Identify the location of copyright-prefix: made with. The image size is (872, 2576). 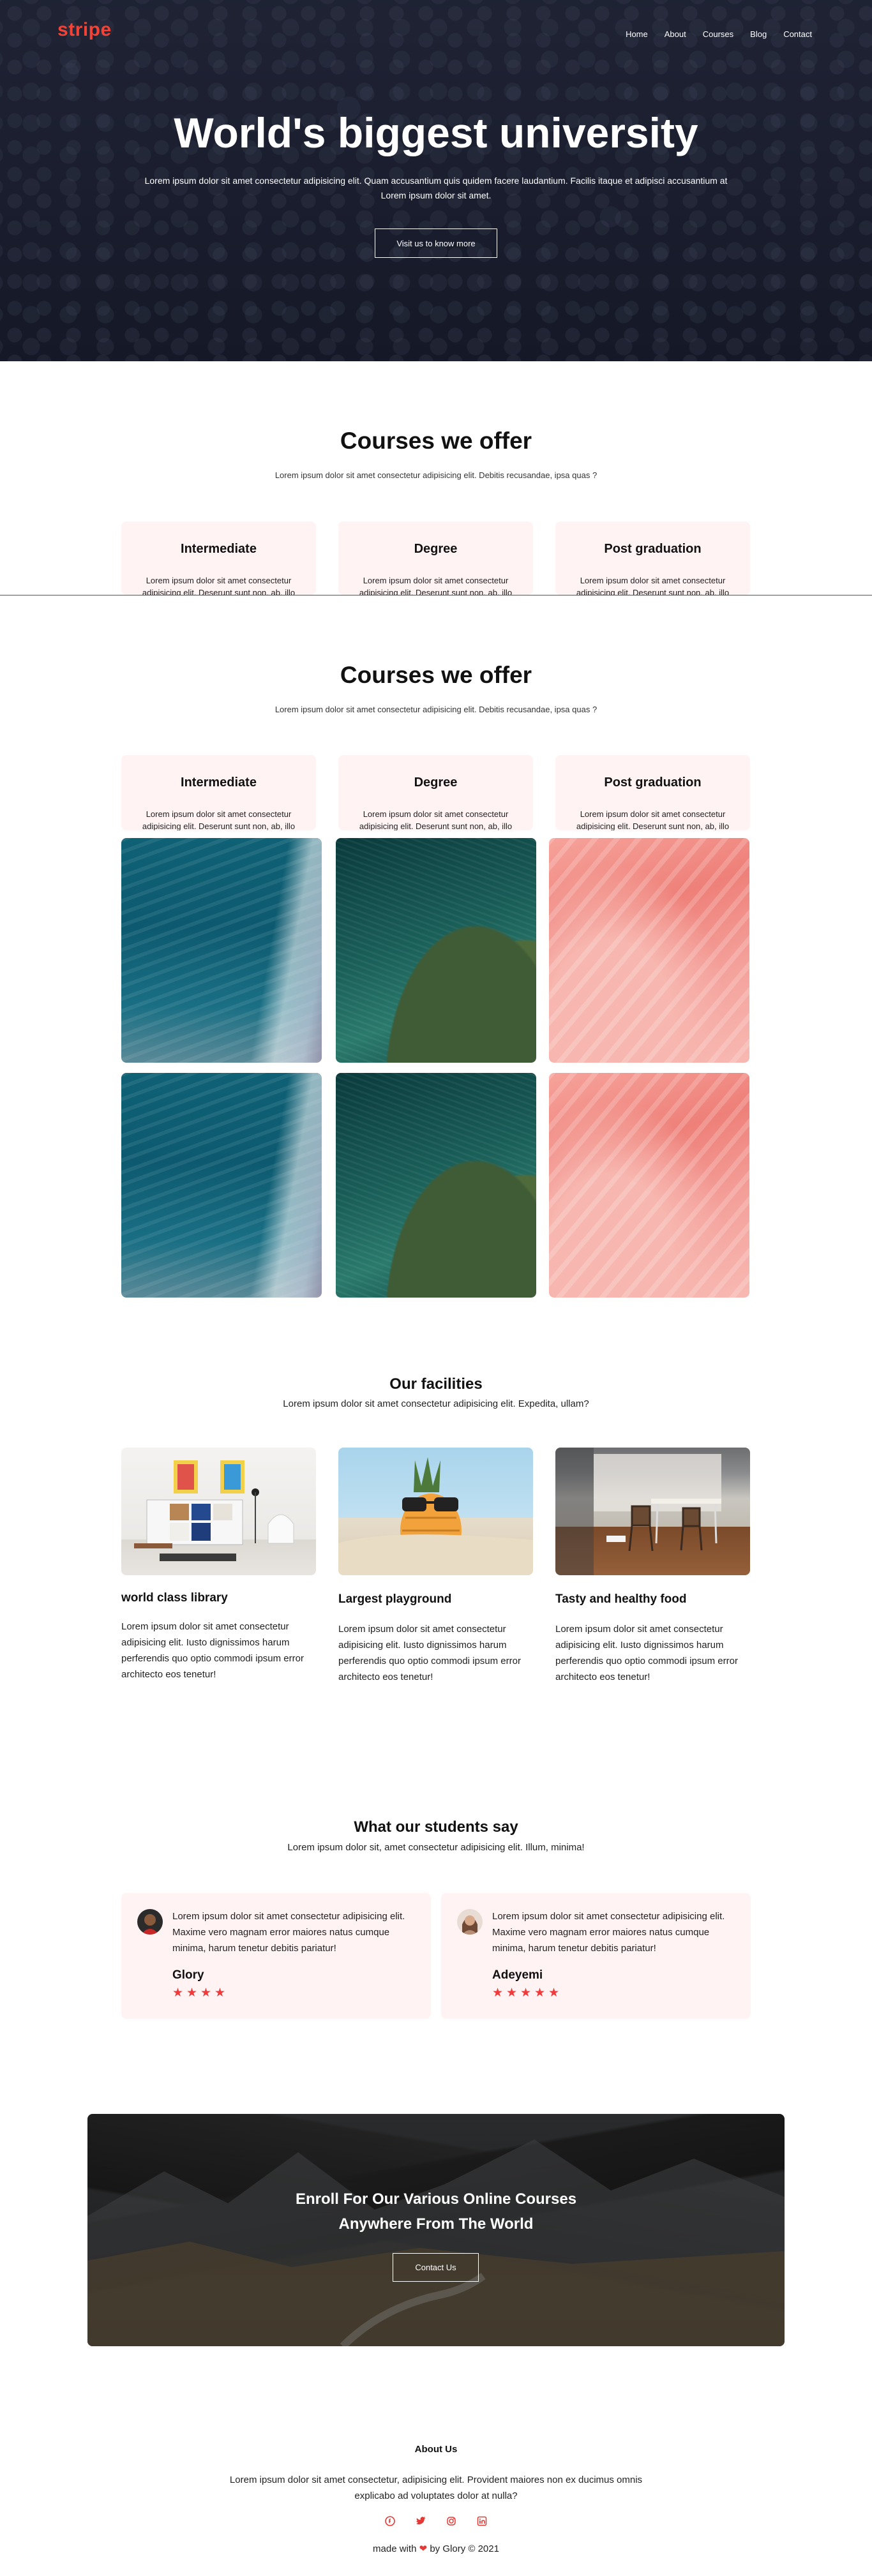
(395, 2548).